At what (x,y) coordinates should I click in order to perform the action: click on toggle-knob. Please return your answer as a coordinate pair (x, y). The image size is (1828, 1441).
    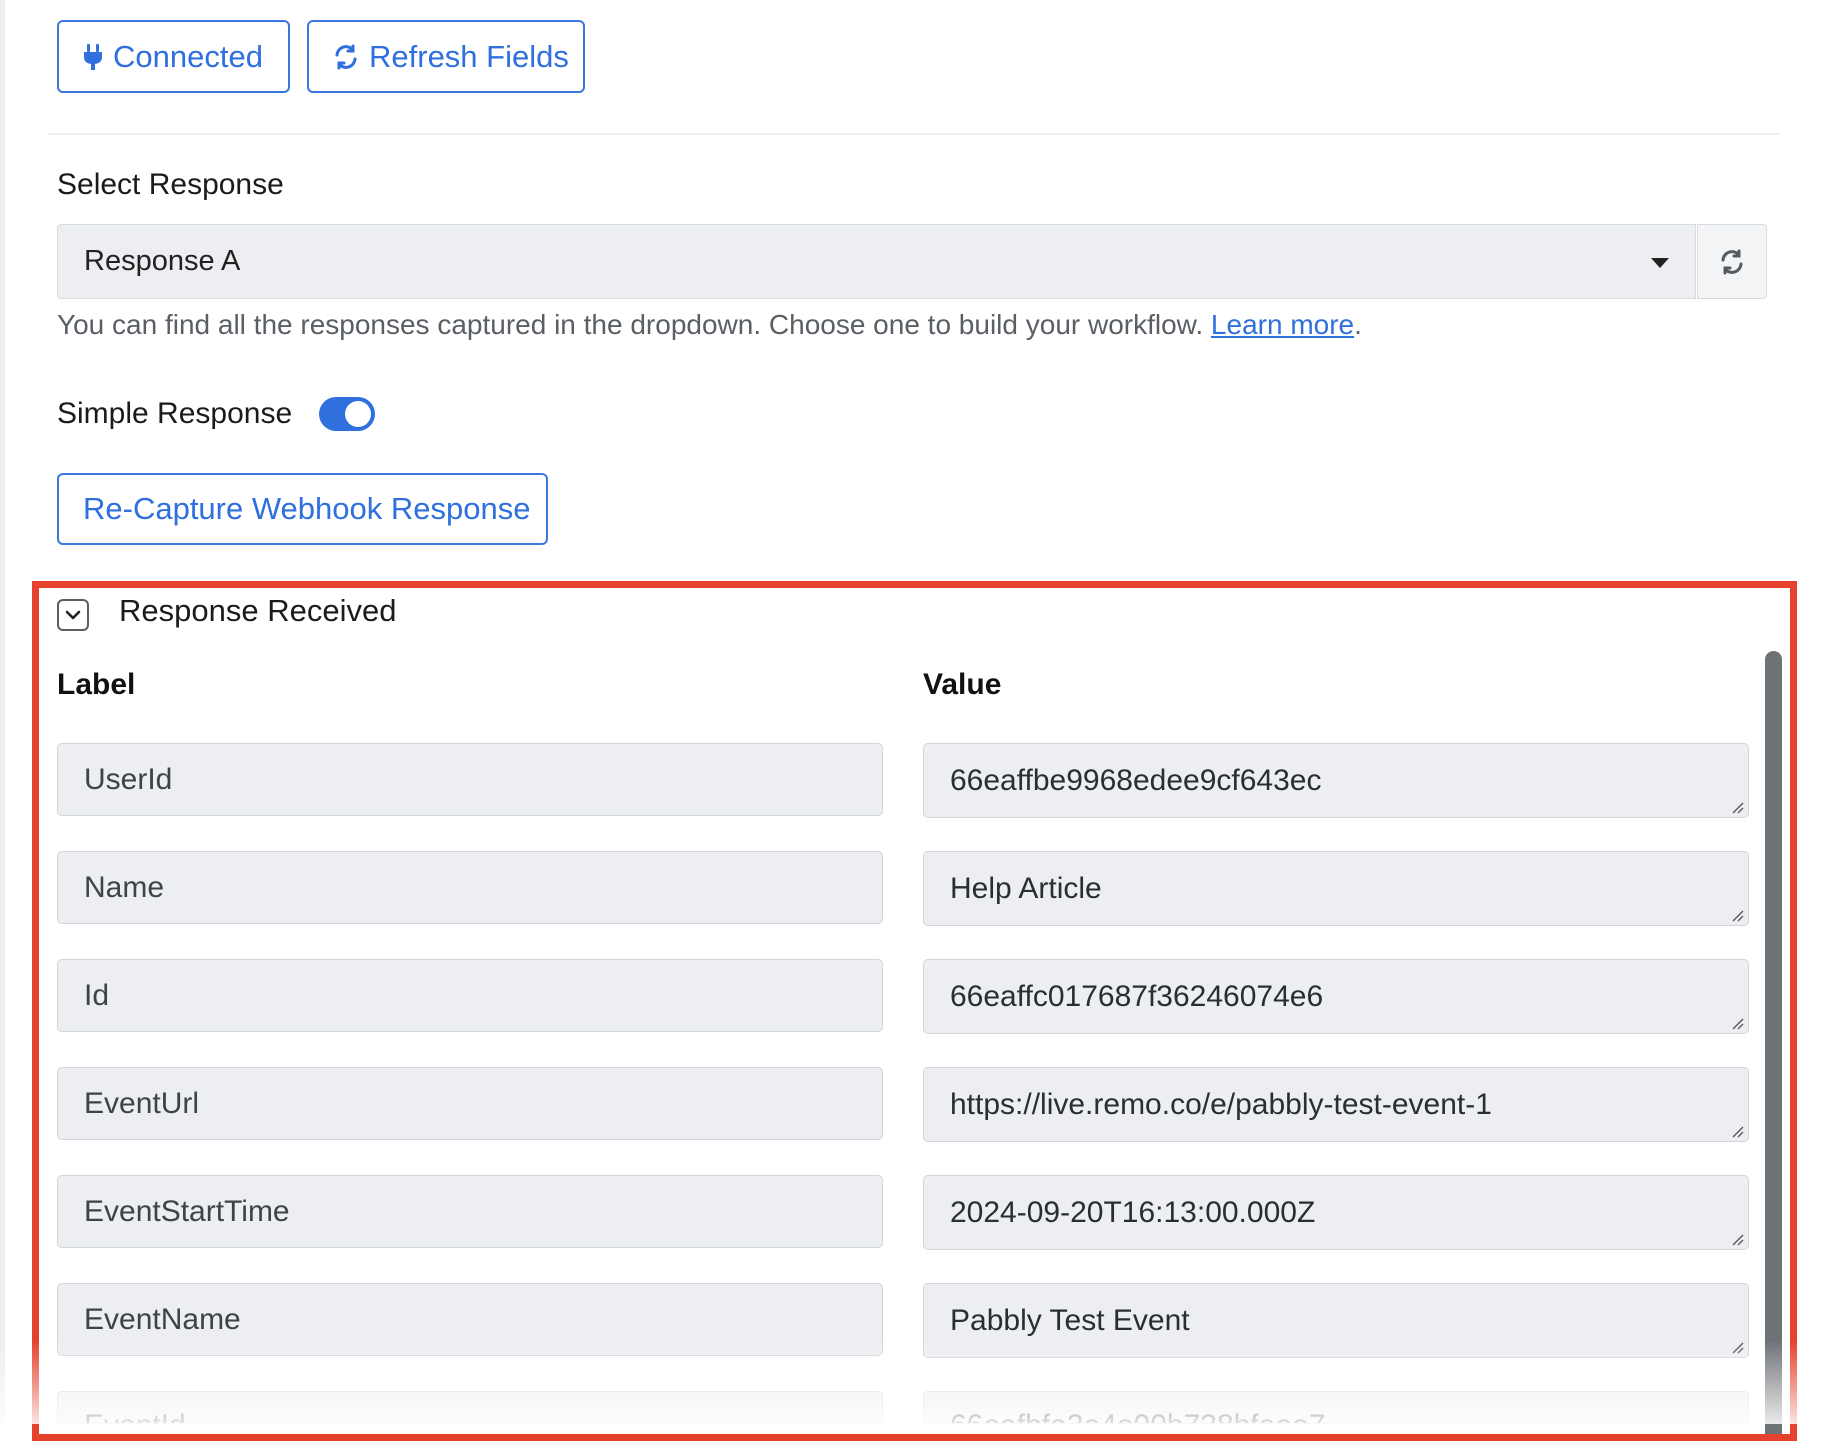
    Looking at the image, I should click on (358, 414).